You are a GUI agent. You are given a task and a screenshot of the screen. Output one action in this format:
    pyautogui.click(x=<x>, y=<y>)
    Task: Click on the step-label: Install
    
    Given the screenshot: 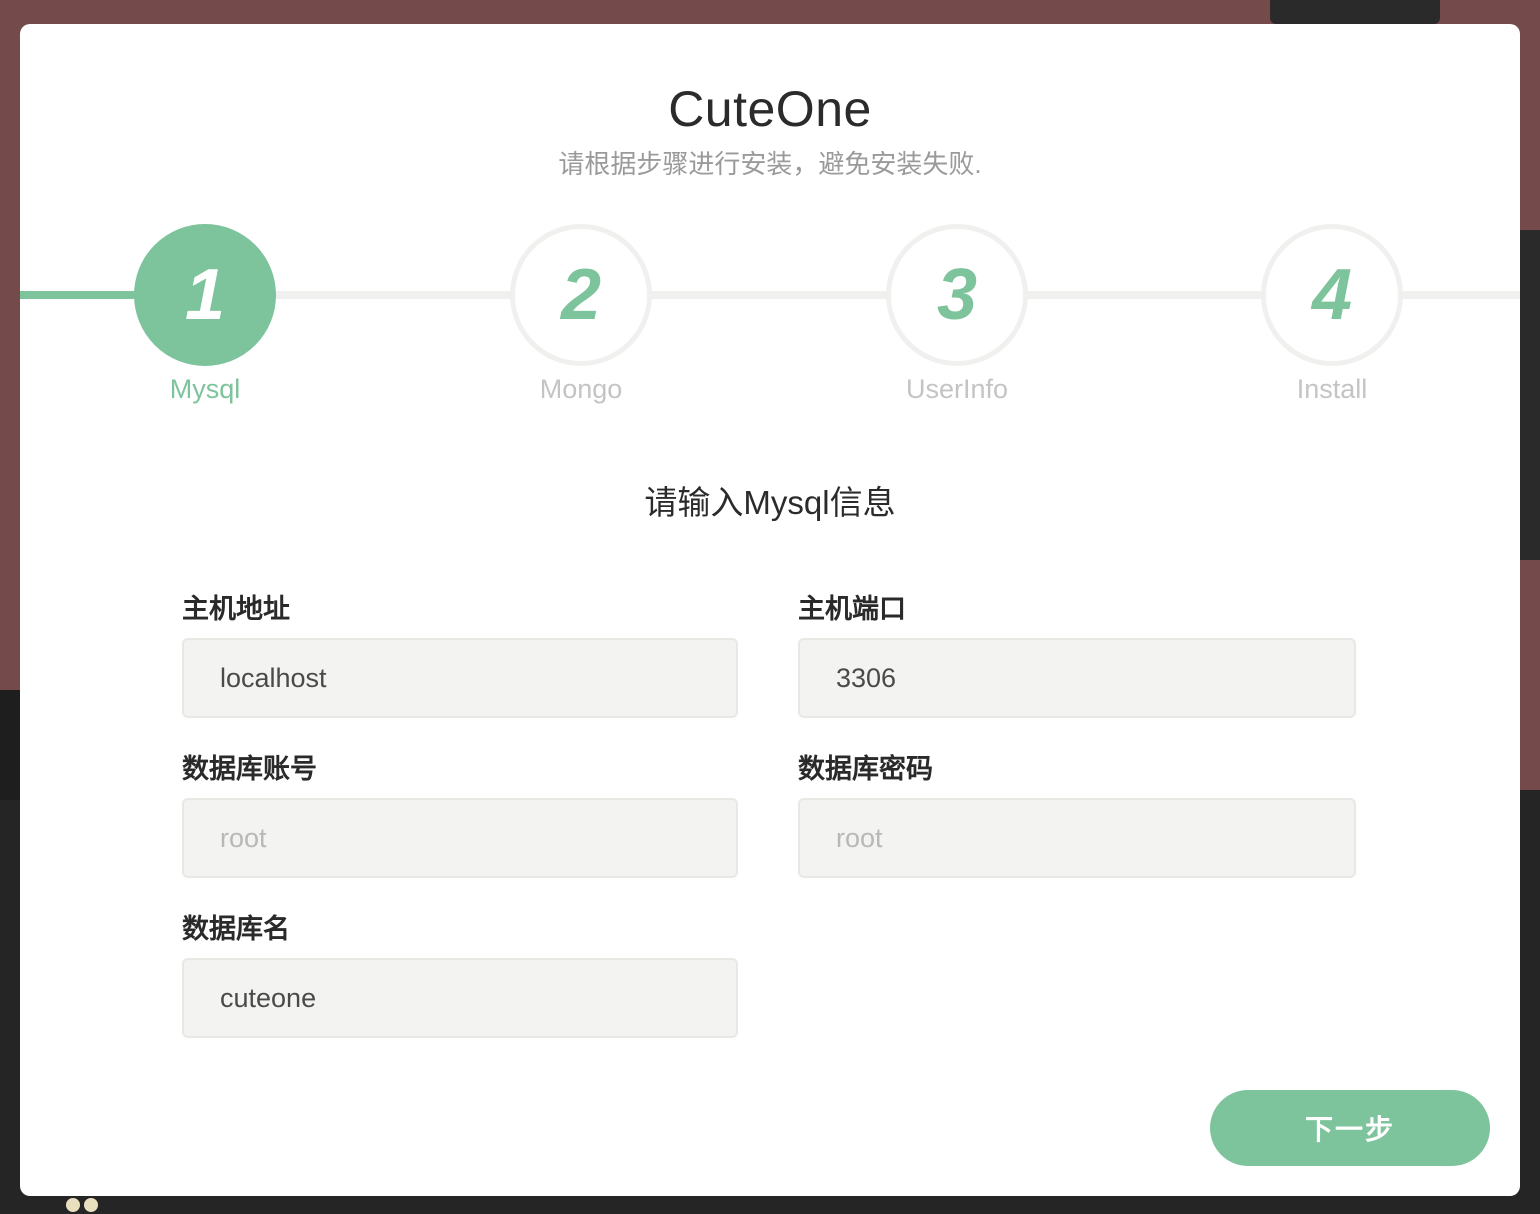 What is the action you would take?
    pyautogui.click(x=1332, y=389)
    